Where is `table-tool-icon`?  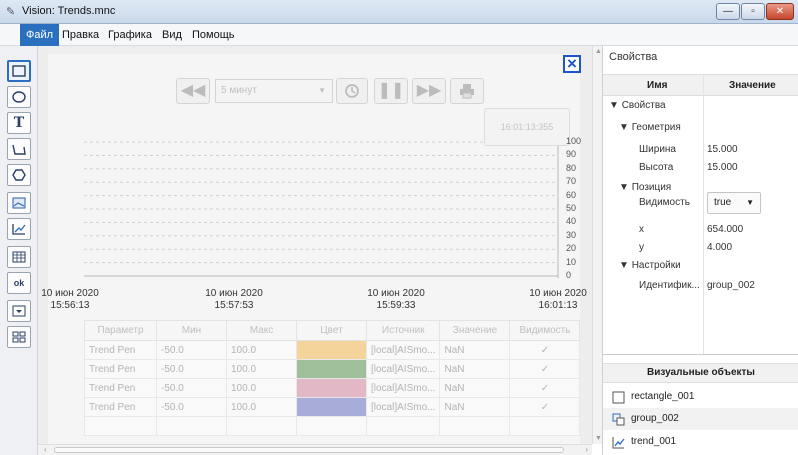
table-tool-icon is located at coordinates (19, 257).